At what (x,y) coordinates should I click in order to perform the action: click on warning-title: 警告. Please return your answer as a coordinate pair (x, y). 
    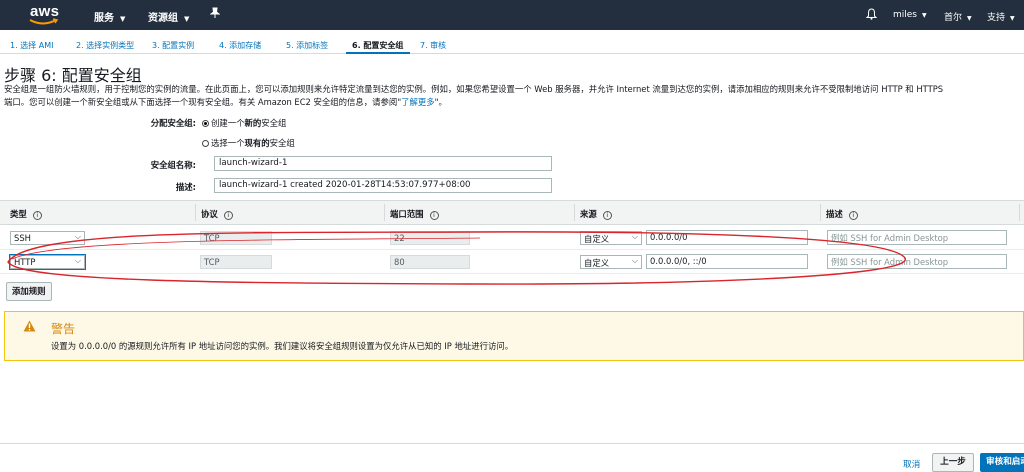
    Looking at the image, I should click on (63, 329).